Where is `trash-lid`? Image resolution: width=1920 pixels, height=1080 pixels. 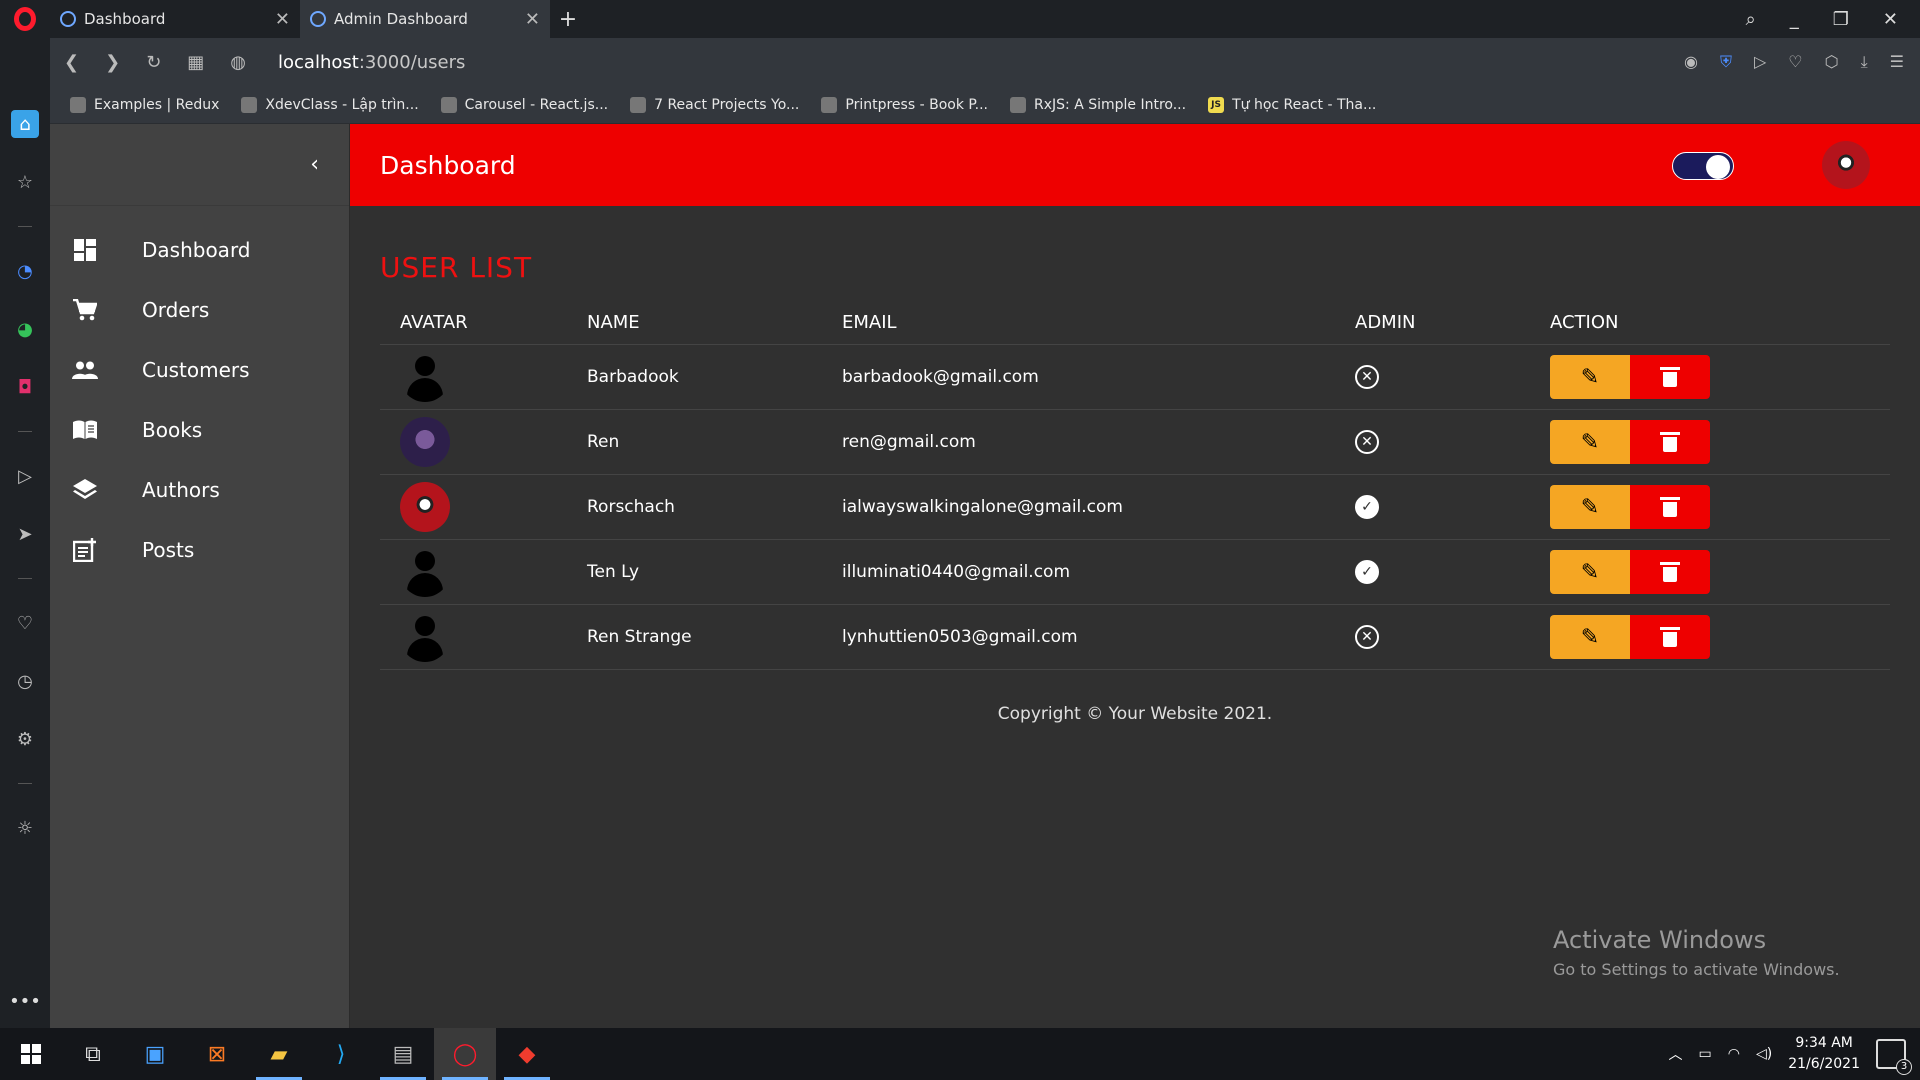
trash-lid is located at coordinates (1670, 628).